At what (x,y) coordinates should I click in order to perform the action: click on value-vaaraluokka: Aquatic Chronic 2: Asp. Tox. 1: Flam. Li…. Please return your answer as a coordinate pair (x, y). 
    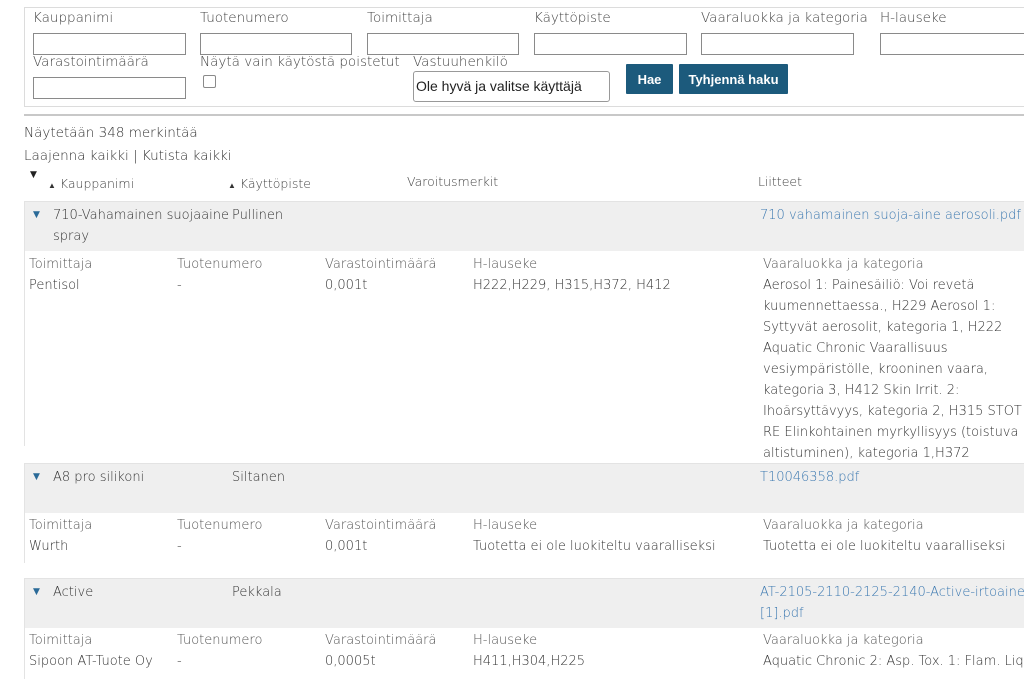
    Looking at the image, I should click on (893, 661).